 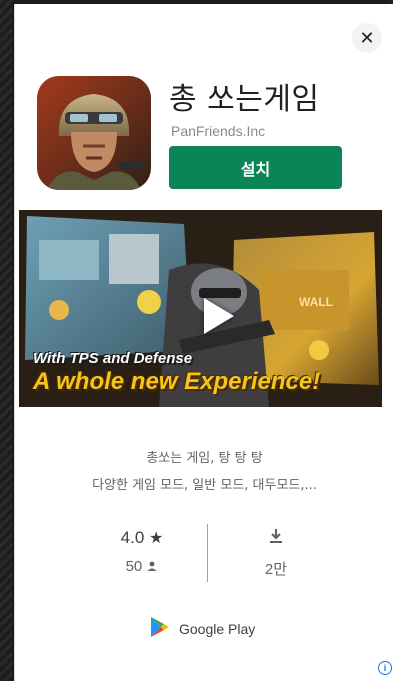 What do you see at coordinates (6, 340) in the screenshot?
I see `background-strip` at bounding box center [6, 340].